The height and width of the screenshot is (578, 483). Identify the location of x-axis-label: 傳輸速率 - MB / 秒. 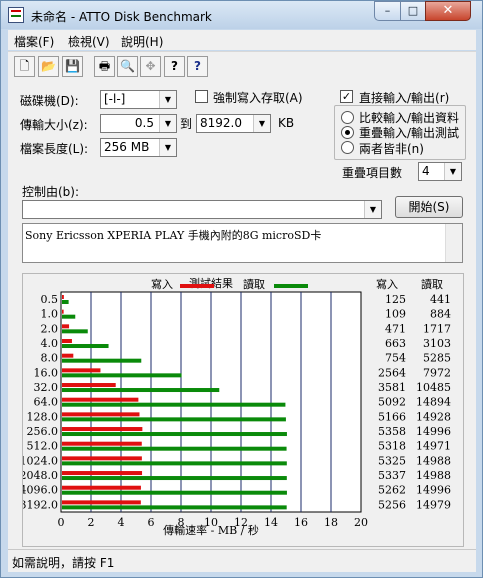
(211, 530).